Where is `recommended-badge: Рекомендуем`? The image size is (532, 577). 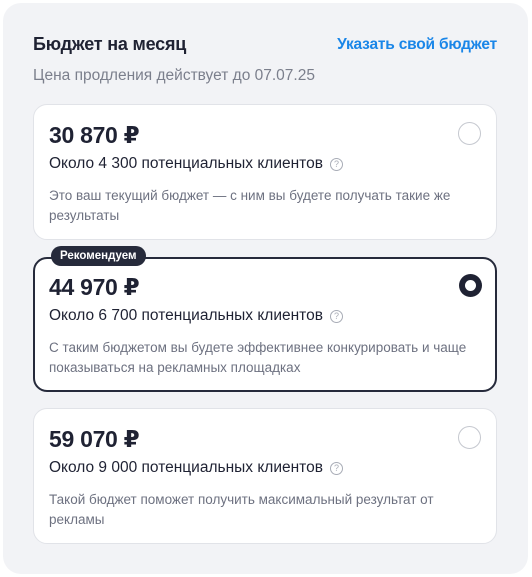 recommended-badge: Рекомендуем is located at coordinates (98, 256).